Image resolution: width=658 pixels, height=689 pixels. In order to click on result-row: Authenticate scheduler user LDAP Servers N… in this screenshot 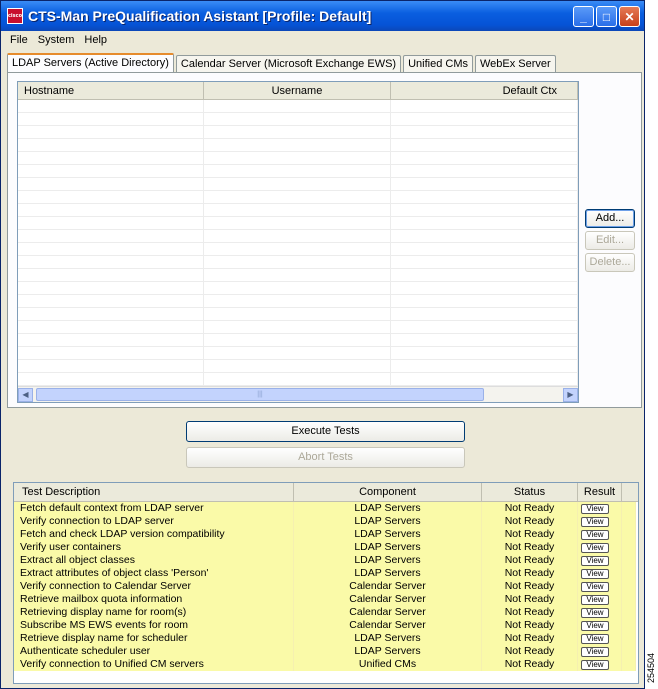, I will do `click(326, 651)`.